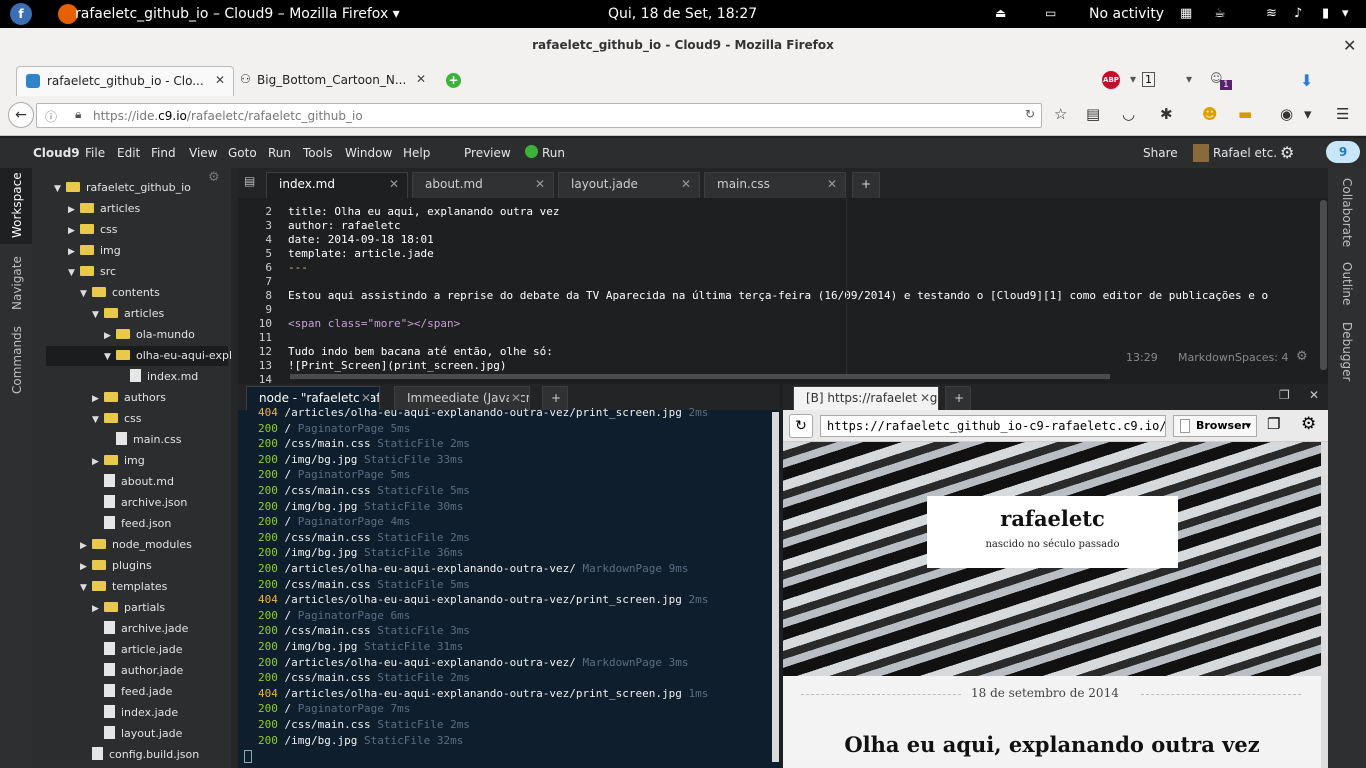 Image resolution: width=1366 pixels, height=768 pixels. Describe the element at coordinates (135, 713) in the screenshot. I see `tree-file: index.jade` at that location.